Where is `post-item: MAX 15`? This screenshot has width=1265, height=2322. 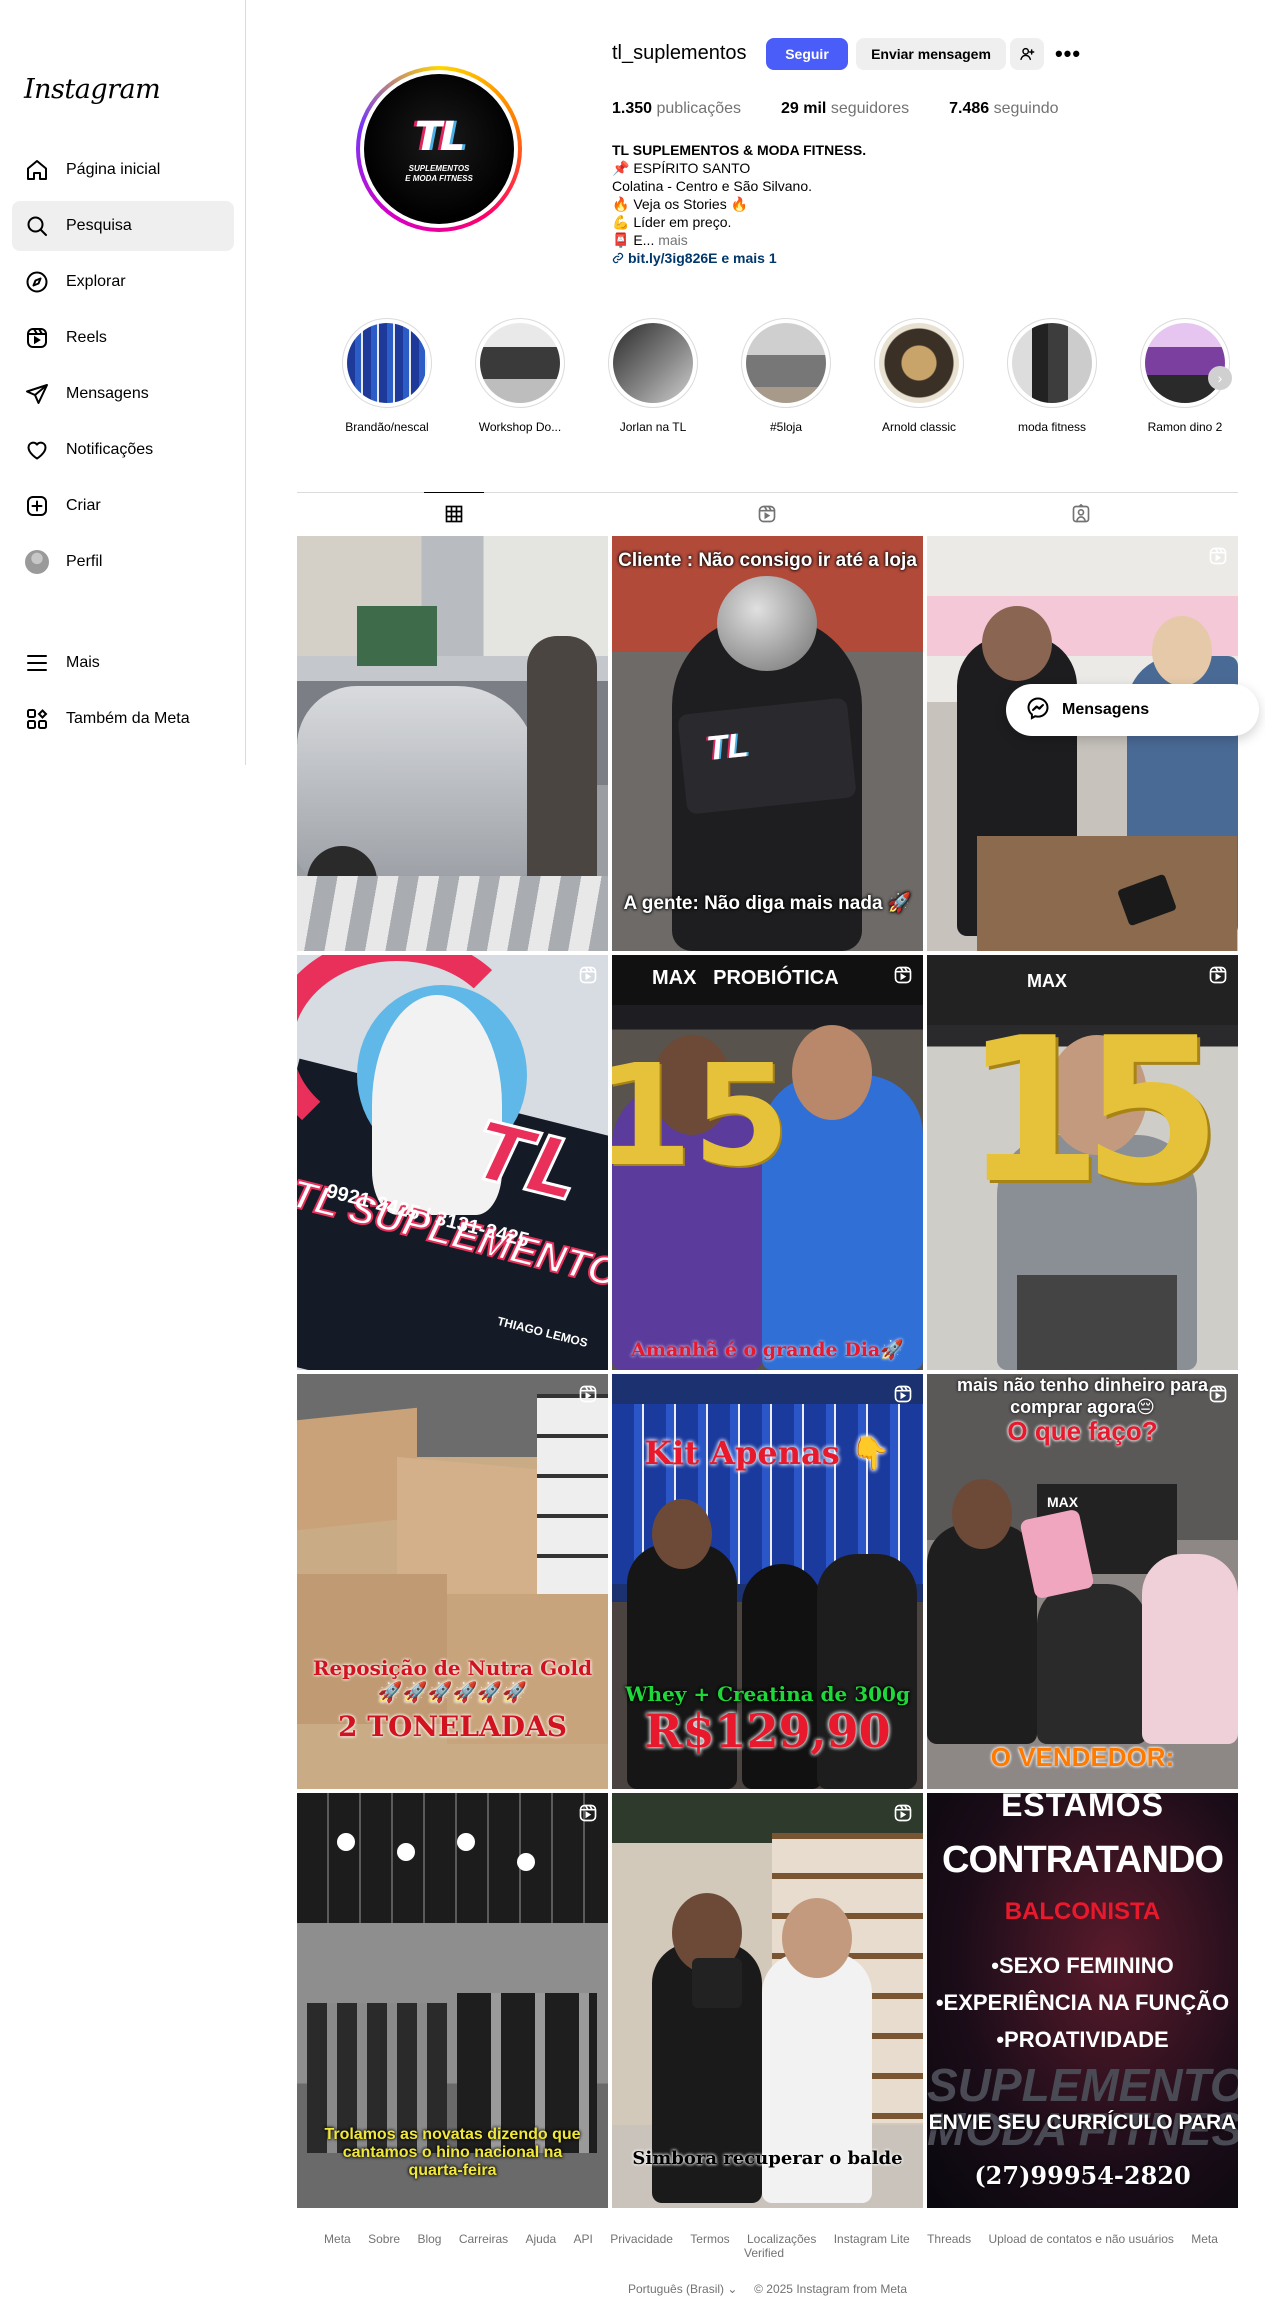 post-item: MAX 15 is located at coordinates (1082, 1162).